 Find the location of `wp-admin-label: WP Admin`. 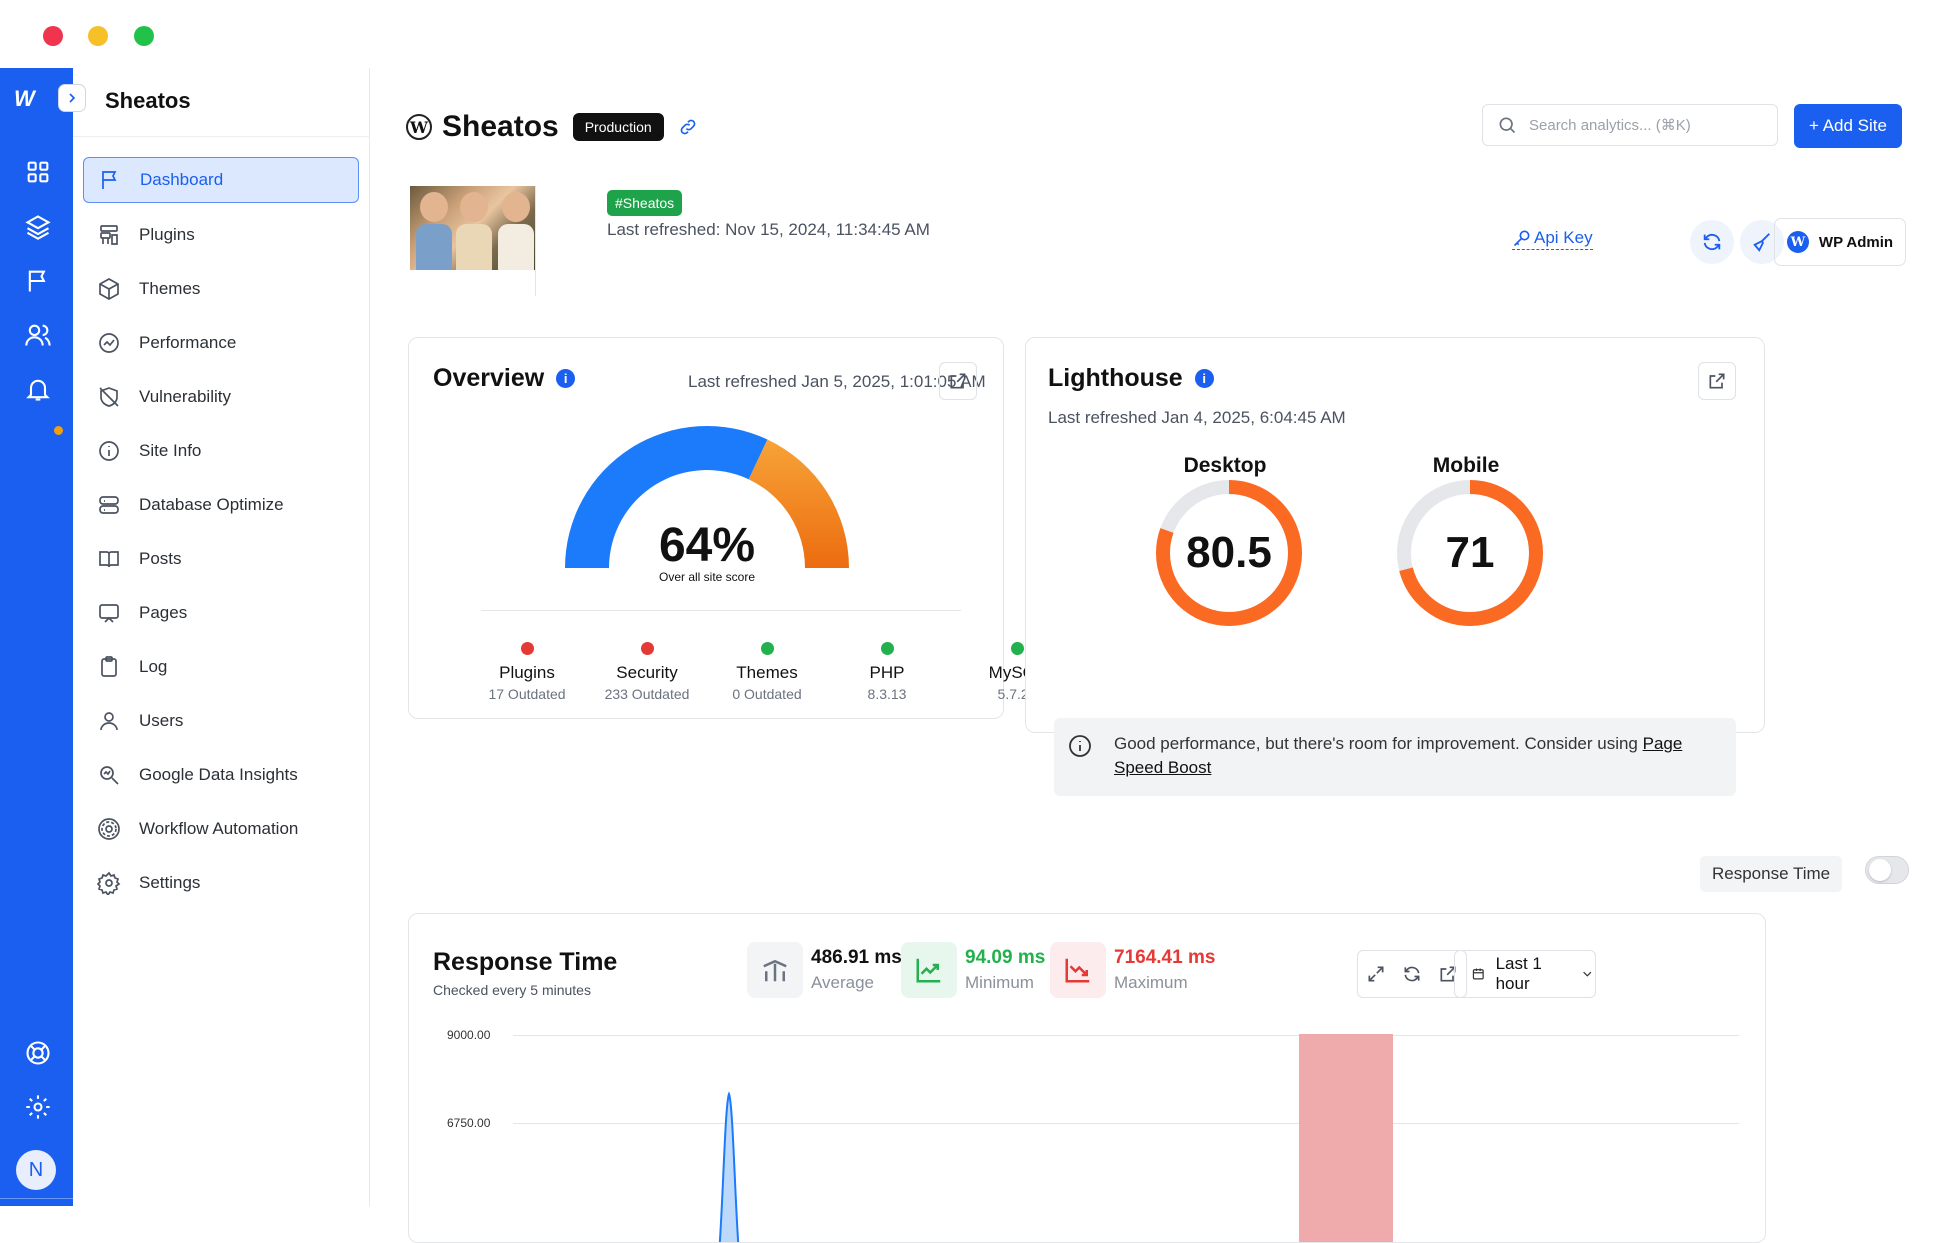

wp-admin-label: WP Admin is located at coordinates (1856, 242).